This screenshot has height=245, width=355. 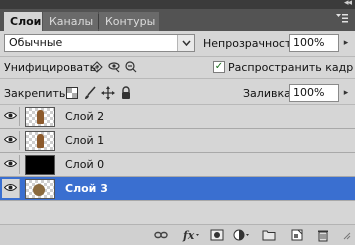 What do you see at coordinates (345, 235) in the screenshot?
I see `resize-grip-icon` at bounding box center [345, 235].